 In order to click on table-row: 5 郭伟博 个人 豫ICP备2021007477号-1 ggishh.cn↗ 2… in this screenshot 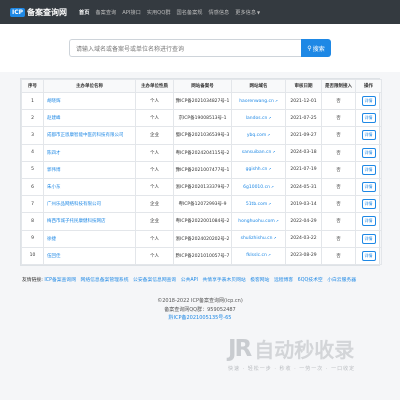, I will do `click(201, 169)`.